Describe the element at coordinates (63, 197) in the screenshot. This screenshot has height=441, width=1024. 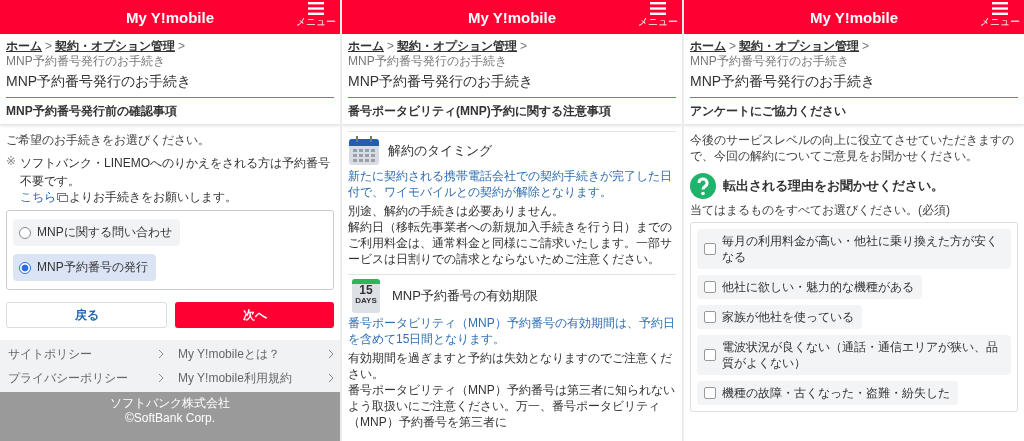
I see `external-window-icon` at that location.